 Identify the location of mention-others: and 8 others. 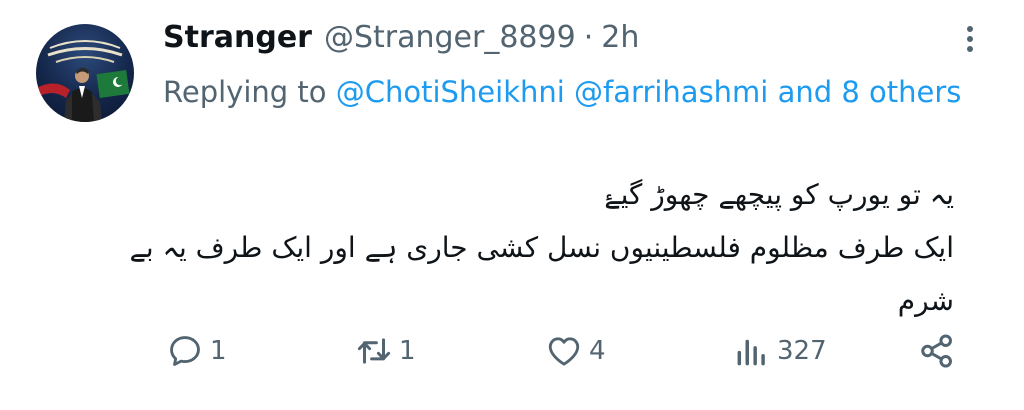
(870, 92).